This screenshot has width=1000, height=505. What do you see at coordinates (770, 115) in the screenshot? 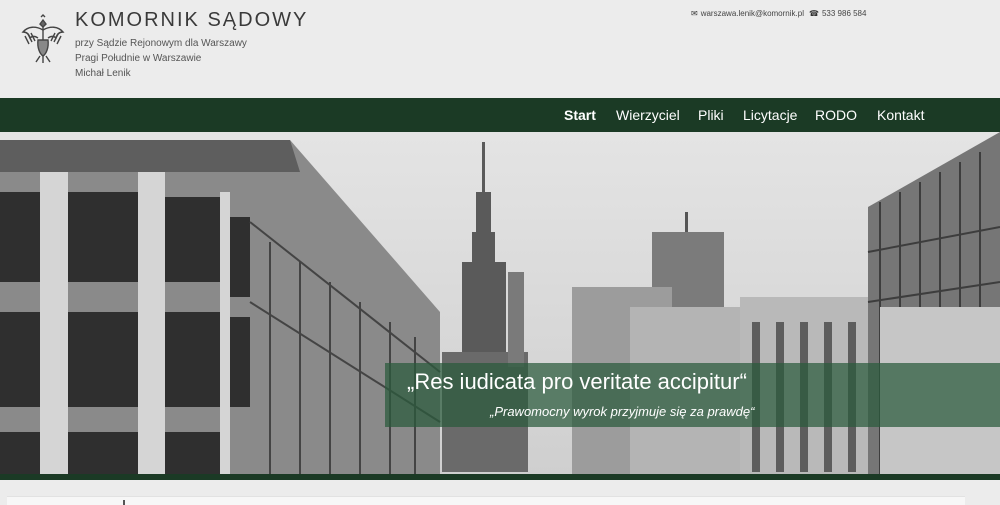
I see `nav-item-licytacje: Licytacje` at bounding box center [770, 115].